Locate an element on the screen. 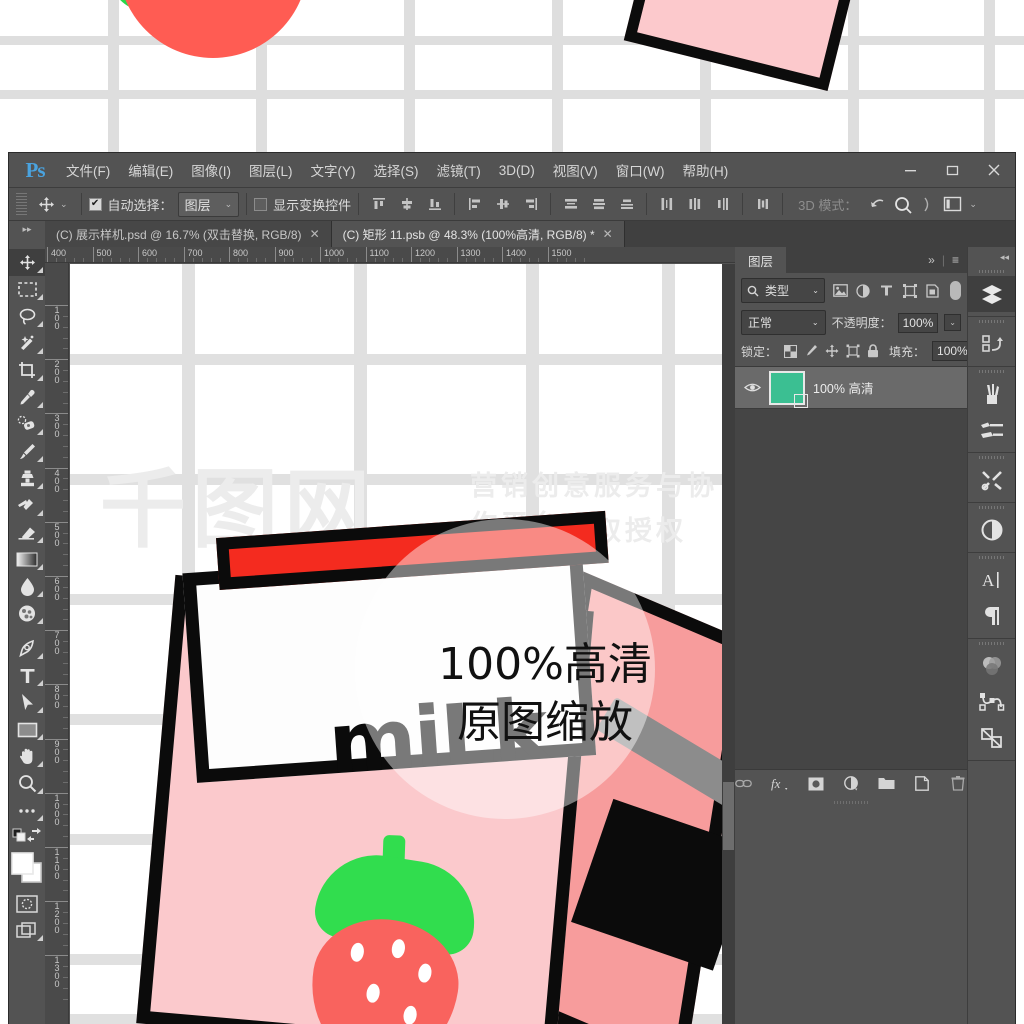  history-brush-tool-button is located at coordinates (27, 505).